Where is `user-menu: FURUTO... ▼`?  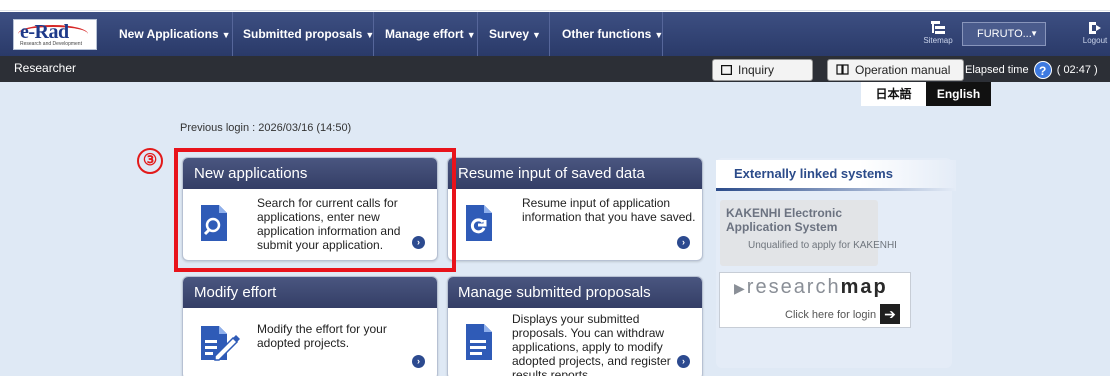
user-menu: FURUTO... ▼ is located at coordinates (1004, 34).